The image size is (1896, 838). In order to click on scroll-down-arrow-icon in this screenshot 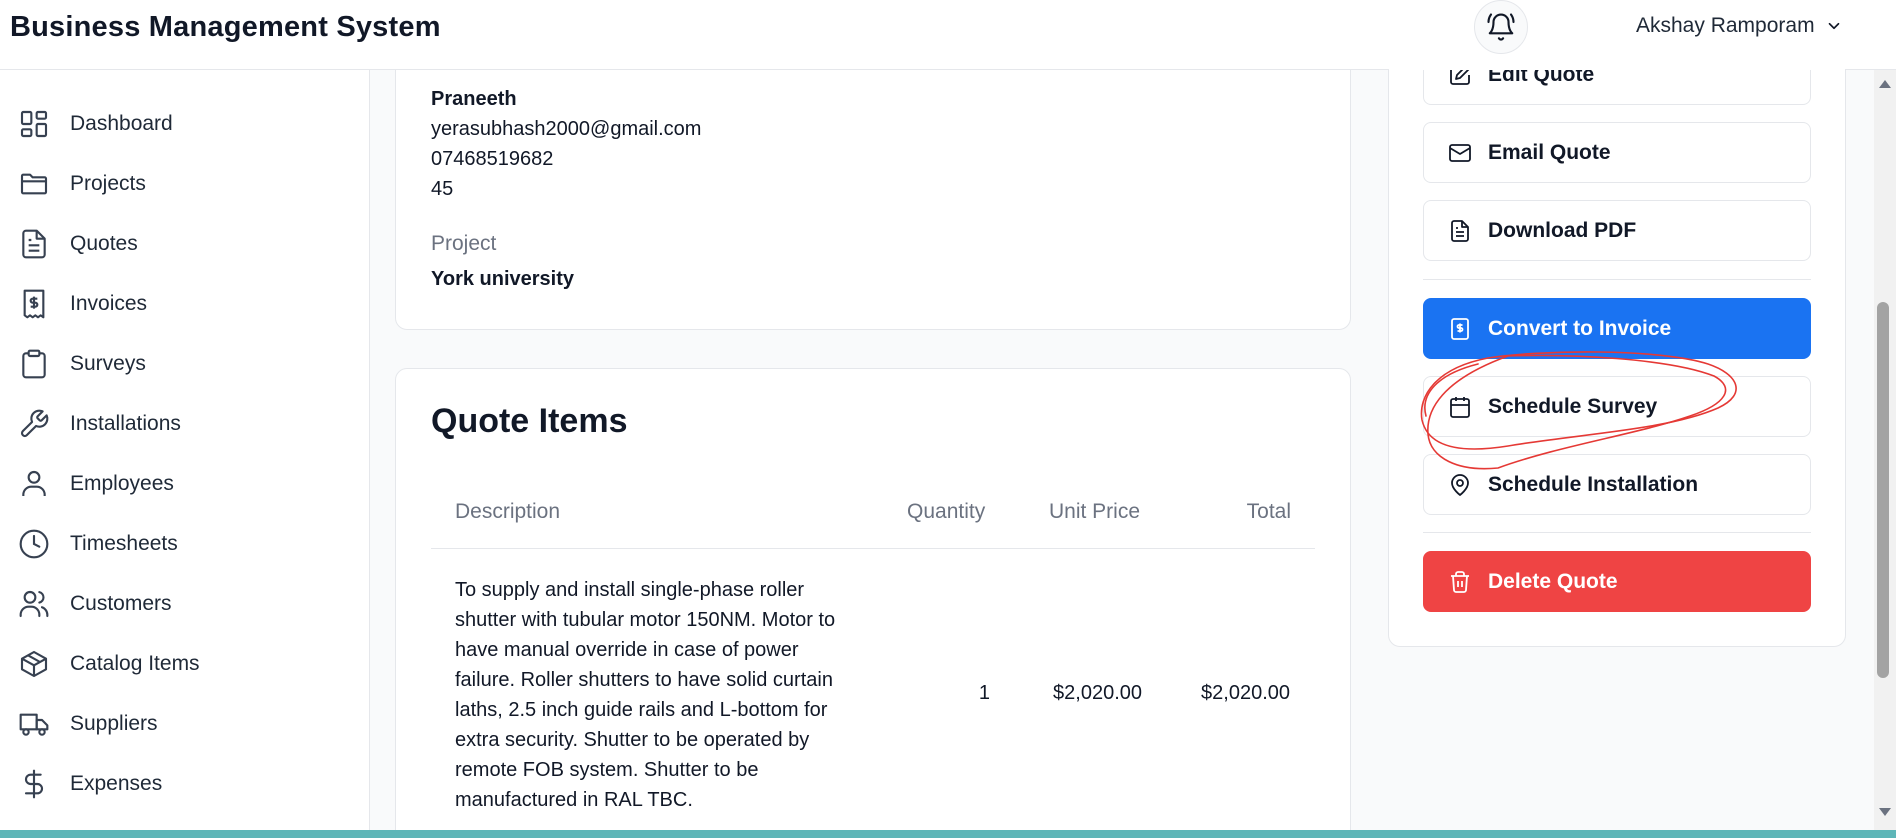, I will do `click(1885, 812)`.